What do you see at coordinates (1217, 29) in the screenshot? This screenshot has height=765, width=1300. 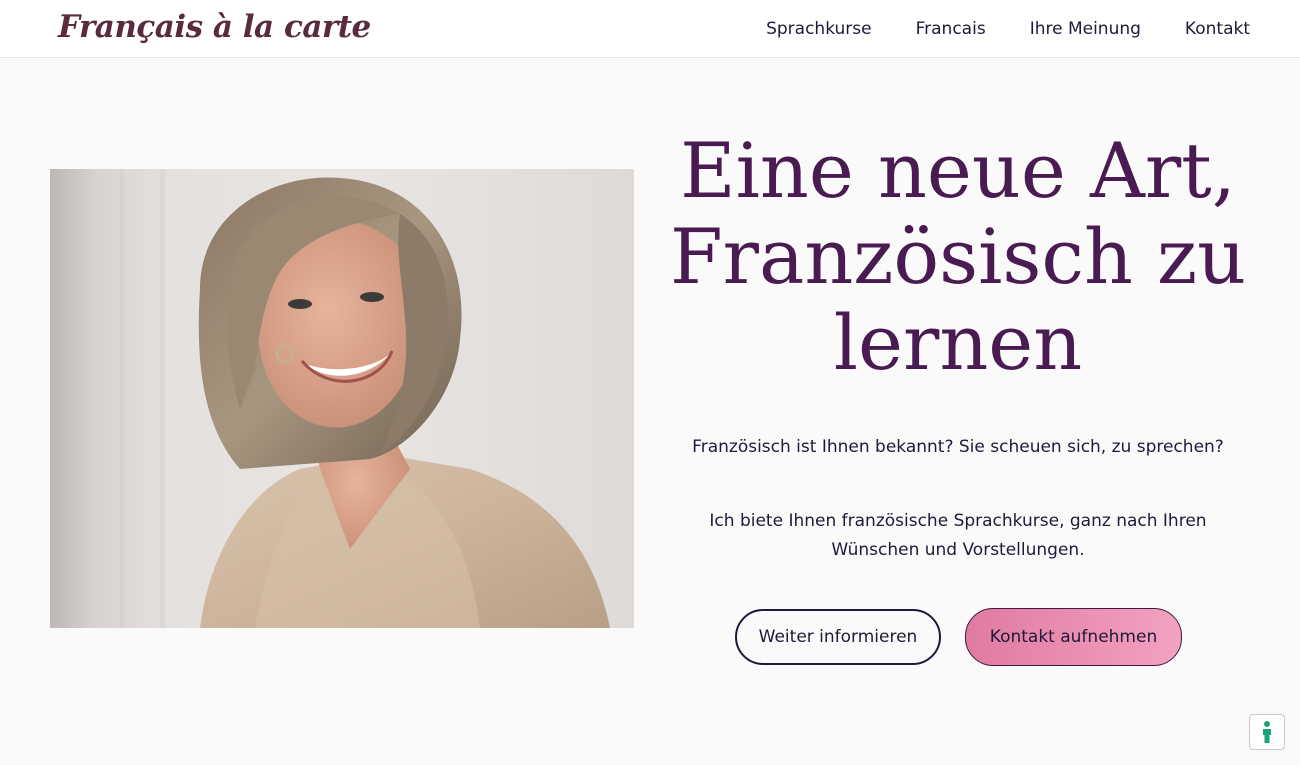 I see `nav-item-kontakt: Kontakt` at bounding box center [1217, 29].